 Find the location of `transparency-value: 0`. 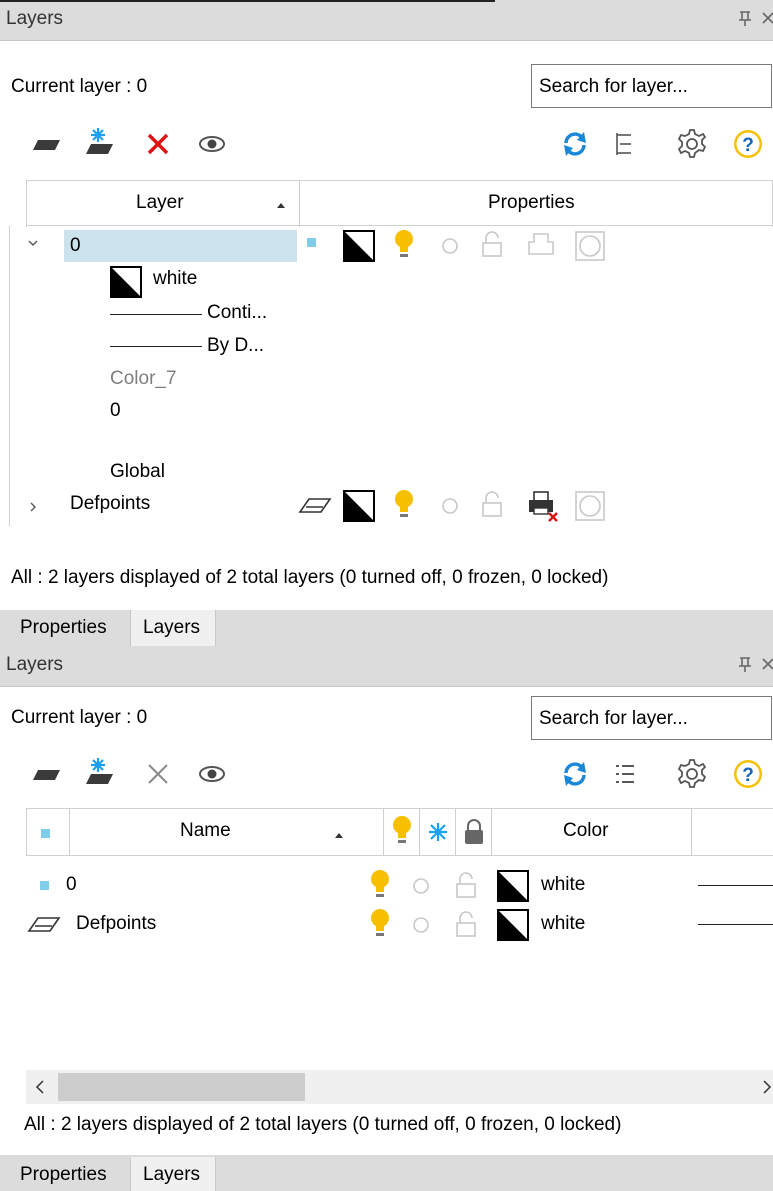

transparency-value: 0 is located at coordinates (115, 411).